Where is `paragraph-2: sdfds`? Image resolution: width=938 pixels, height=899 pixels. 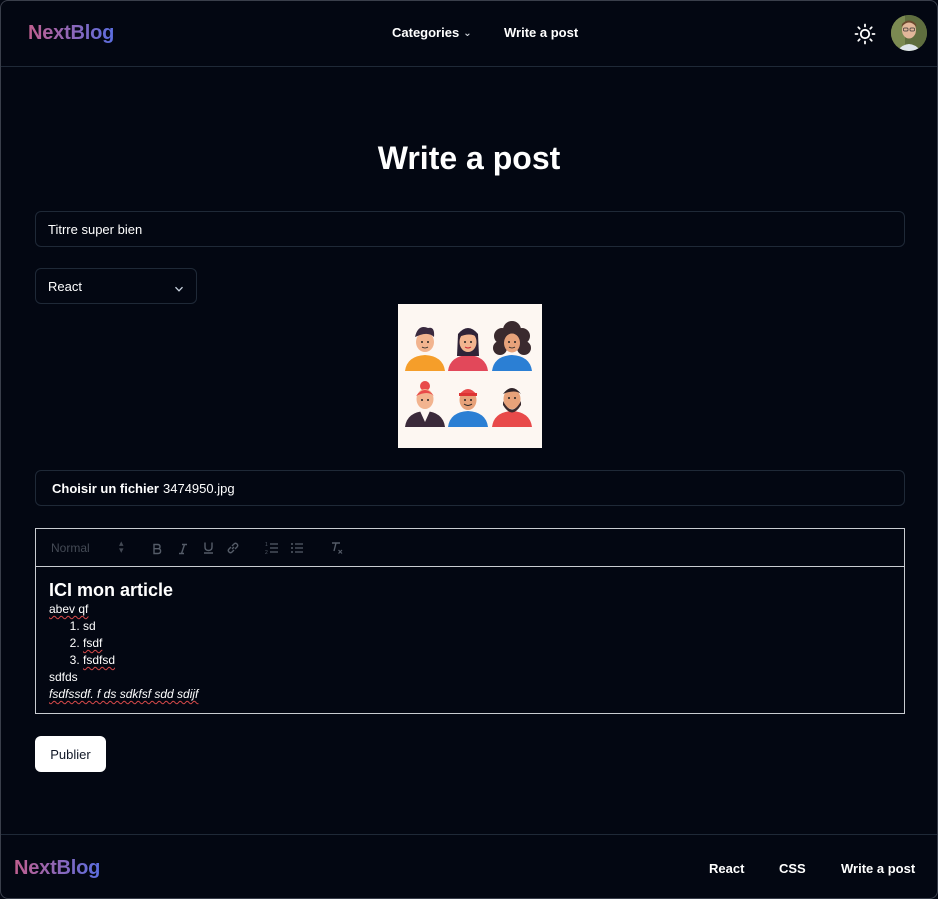
paragraph-2: sdfds is located at coordinates (63, 677).